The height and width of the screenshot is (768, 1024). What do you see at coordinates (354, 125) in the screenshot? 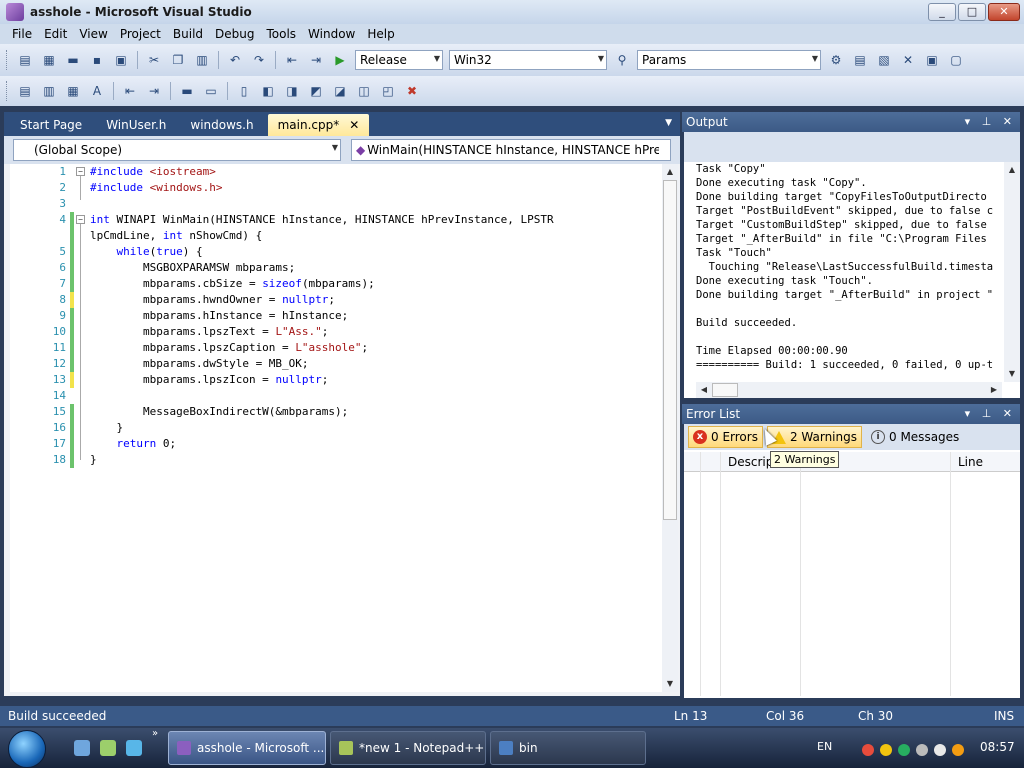
I see `close-tab-icon: ✕` at bounding box center [354, 125].